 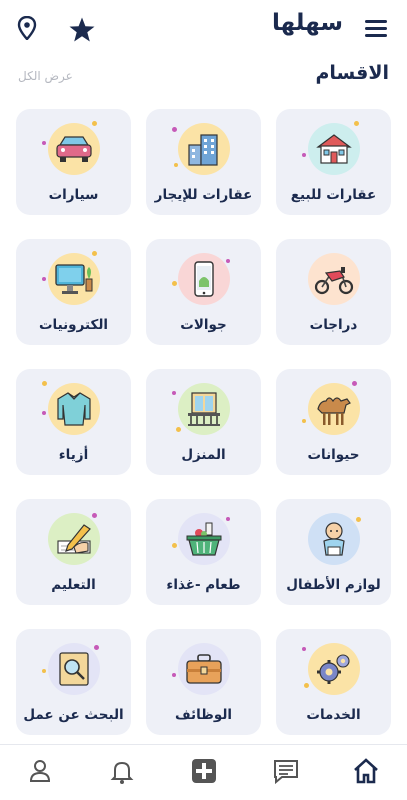 I want to click on category-card-mobiles: جوالات, so click(x=203, y=292).